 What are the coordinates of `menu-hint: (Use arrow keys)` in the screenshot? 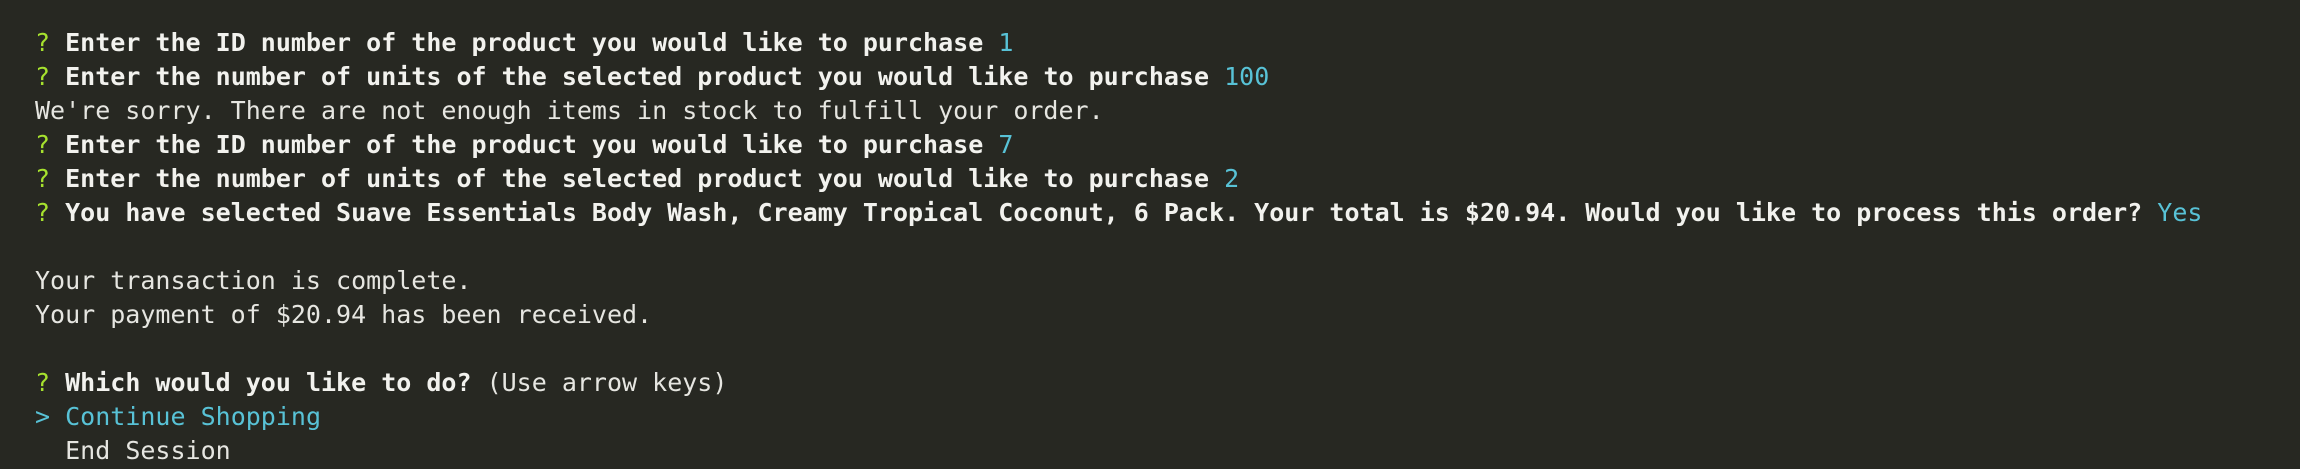 It's located at (607, 382).